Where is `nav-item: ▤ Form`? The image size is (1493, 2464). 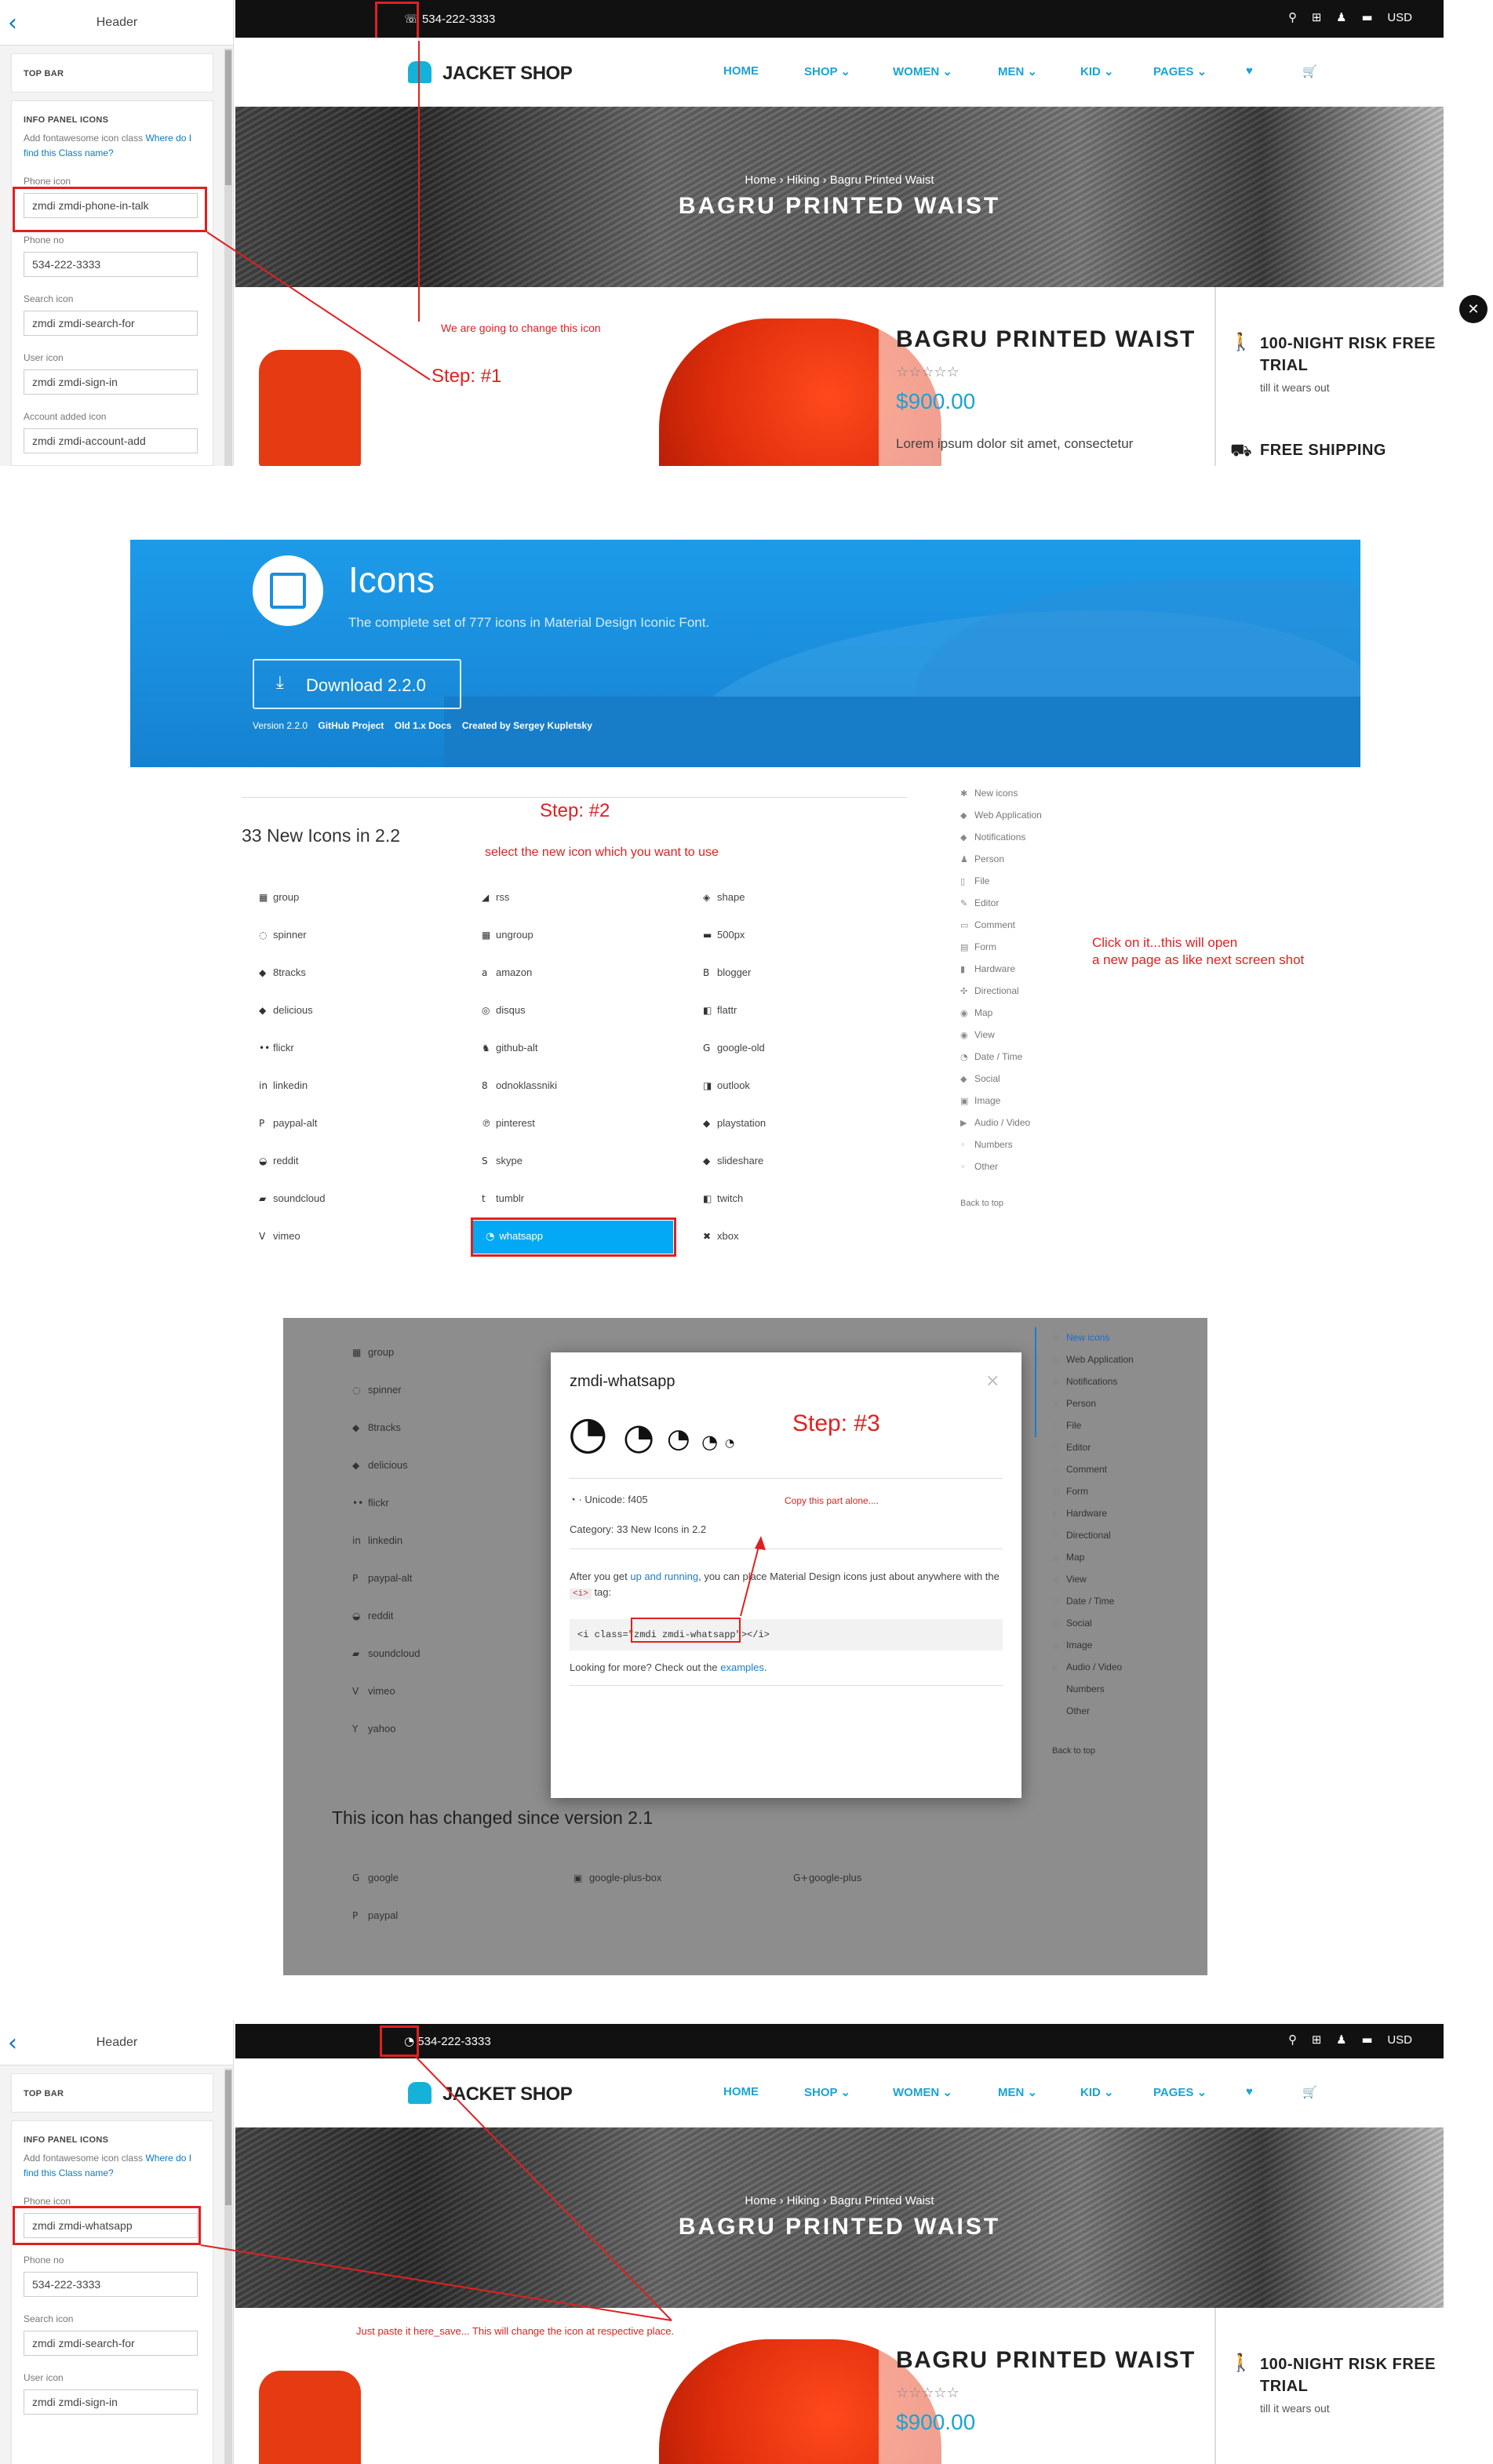
nav-item: ▤ Form is located at coordinates (978, 946).